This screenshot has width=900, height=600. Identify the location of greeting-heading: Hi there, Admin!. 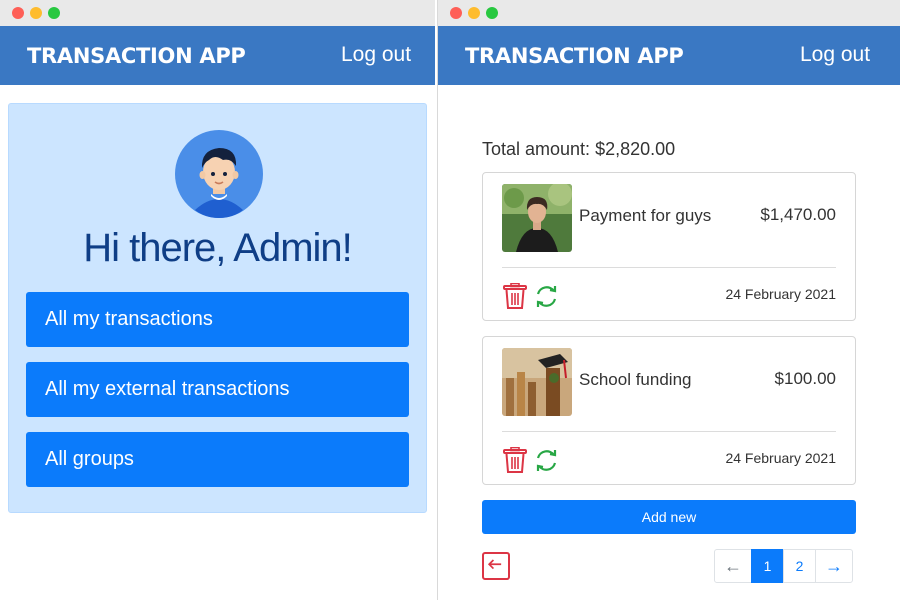
(218, 248).